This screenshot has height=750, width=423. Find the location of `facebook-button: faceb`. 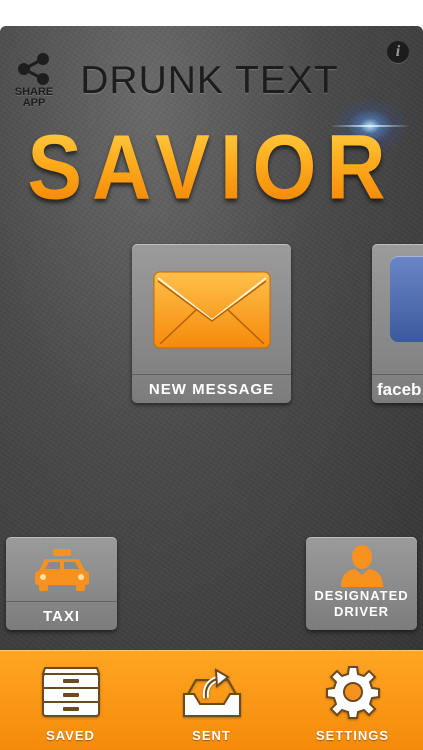

facebook-button: faceb is located at coordinates (397, 323).